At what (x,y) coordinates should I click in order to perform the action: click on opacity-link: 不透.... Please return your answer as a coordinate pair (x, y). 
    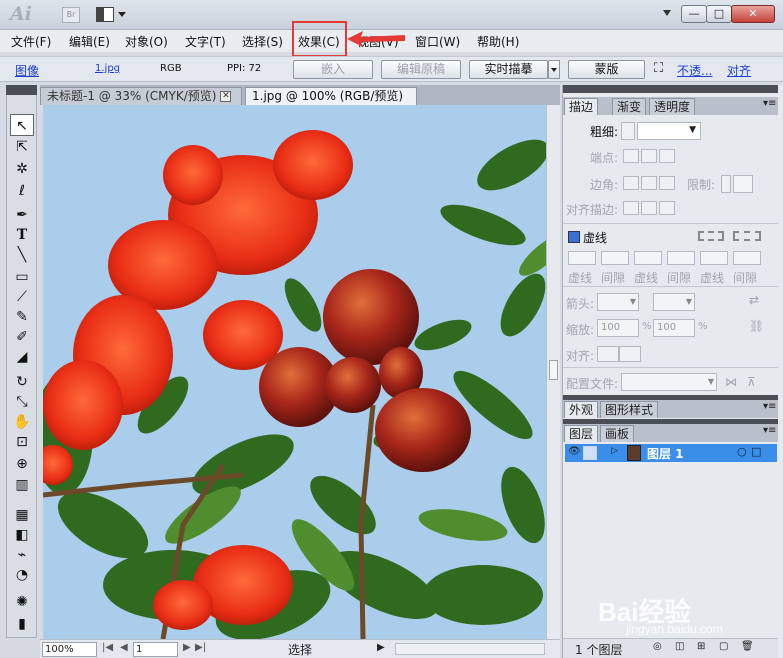
    Looking at the image, I should click on (694, 70).